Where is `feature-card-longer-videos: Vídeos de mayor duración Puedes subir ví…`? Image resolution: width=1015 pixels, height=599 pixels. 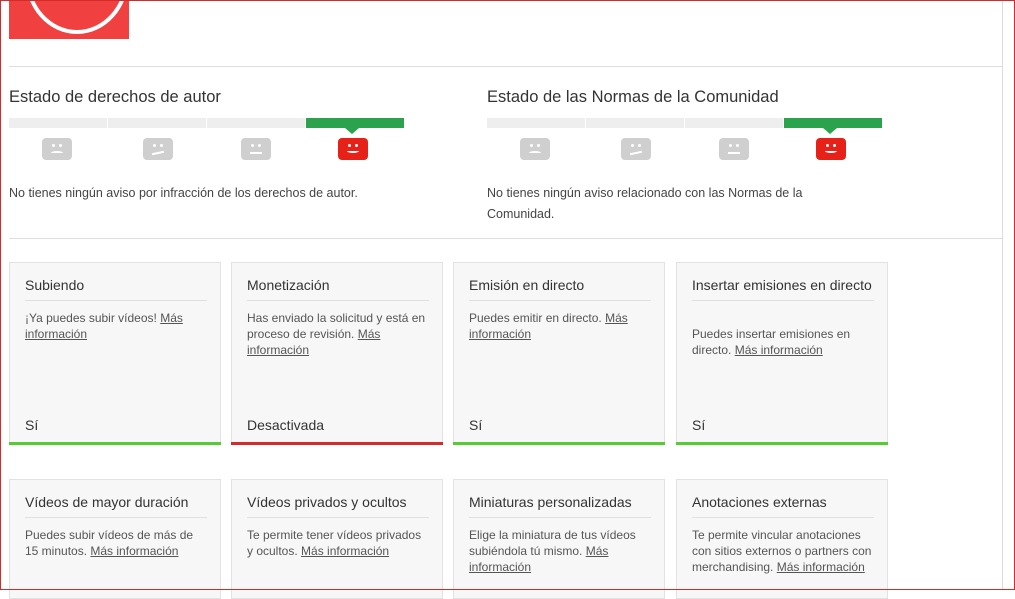
feature-card-longer-videos: Vídeos de mayor duración Puedes subir ví… is located at coordinates (115, 539).